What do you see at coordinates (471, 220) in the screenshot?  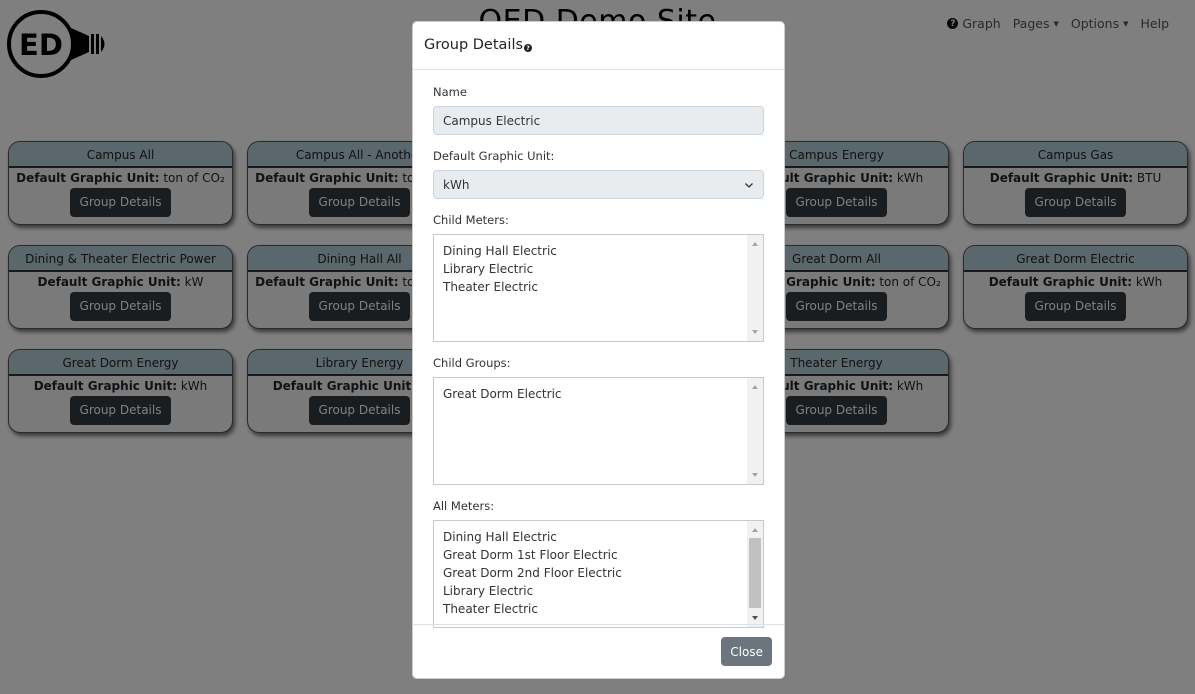 I see `child-meters-label: Child Meters:` at bounding box center [471, 220].